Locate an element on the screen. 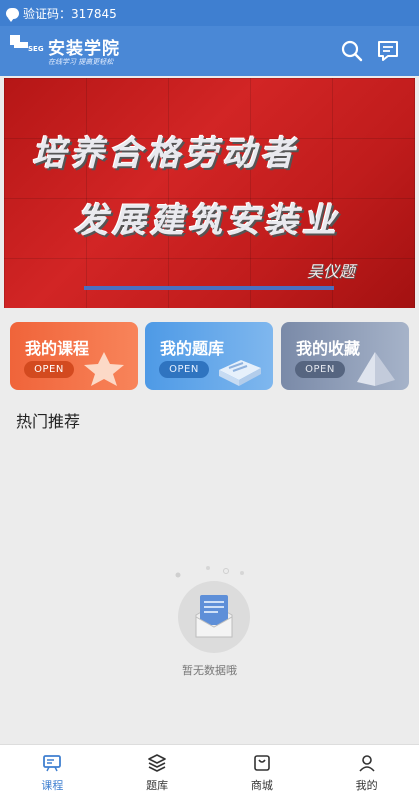 This screenshot has height=800, width=419. banner-divider is located at coordinates (209, 288).